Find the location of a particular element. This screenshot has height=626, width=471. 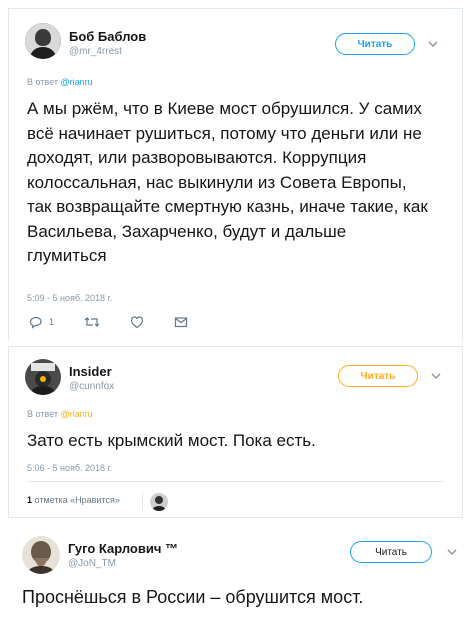

tweet-text: Зато есть крымский мост. Пока есть. is located at coordinates (171, 440).